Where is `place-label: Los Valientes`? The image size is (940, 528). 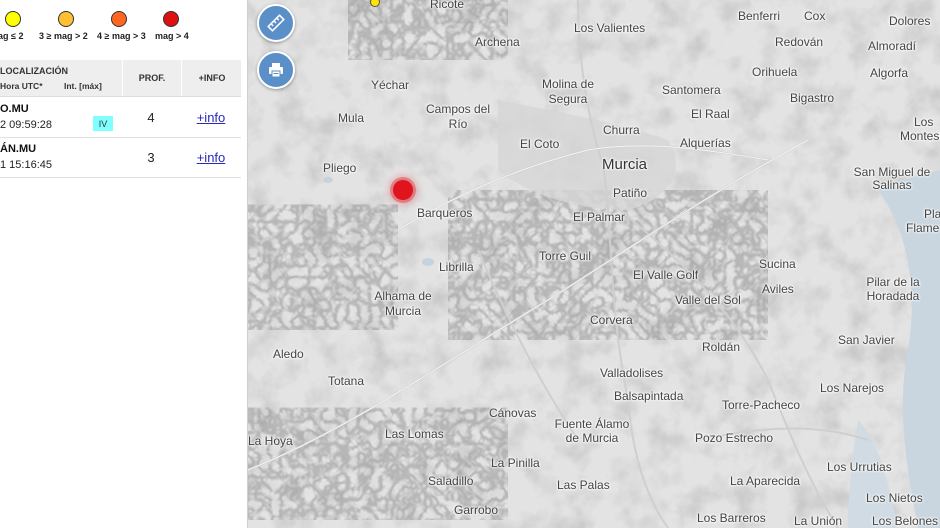
place-label: Los Valientes is located at coordinates (610, 28).